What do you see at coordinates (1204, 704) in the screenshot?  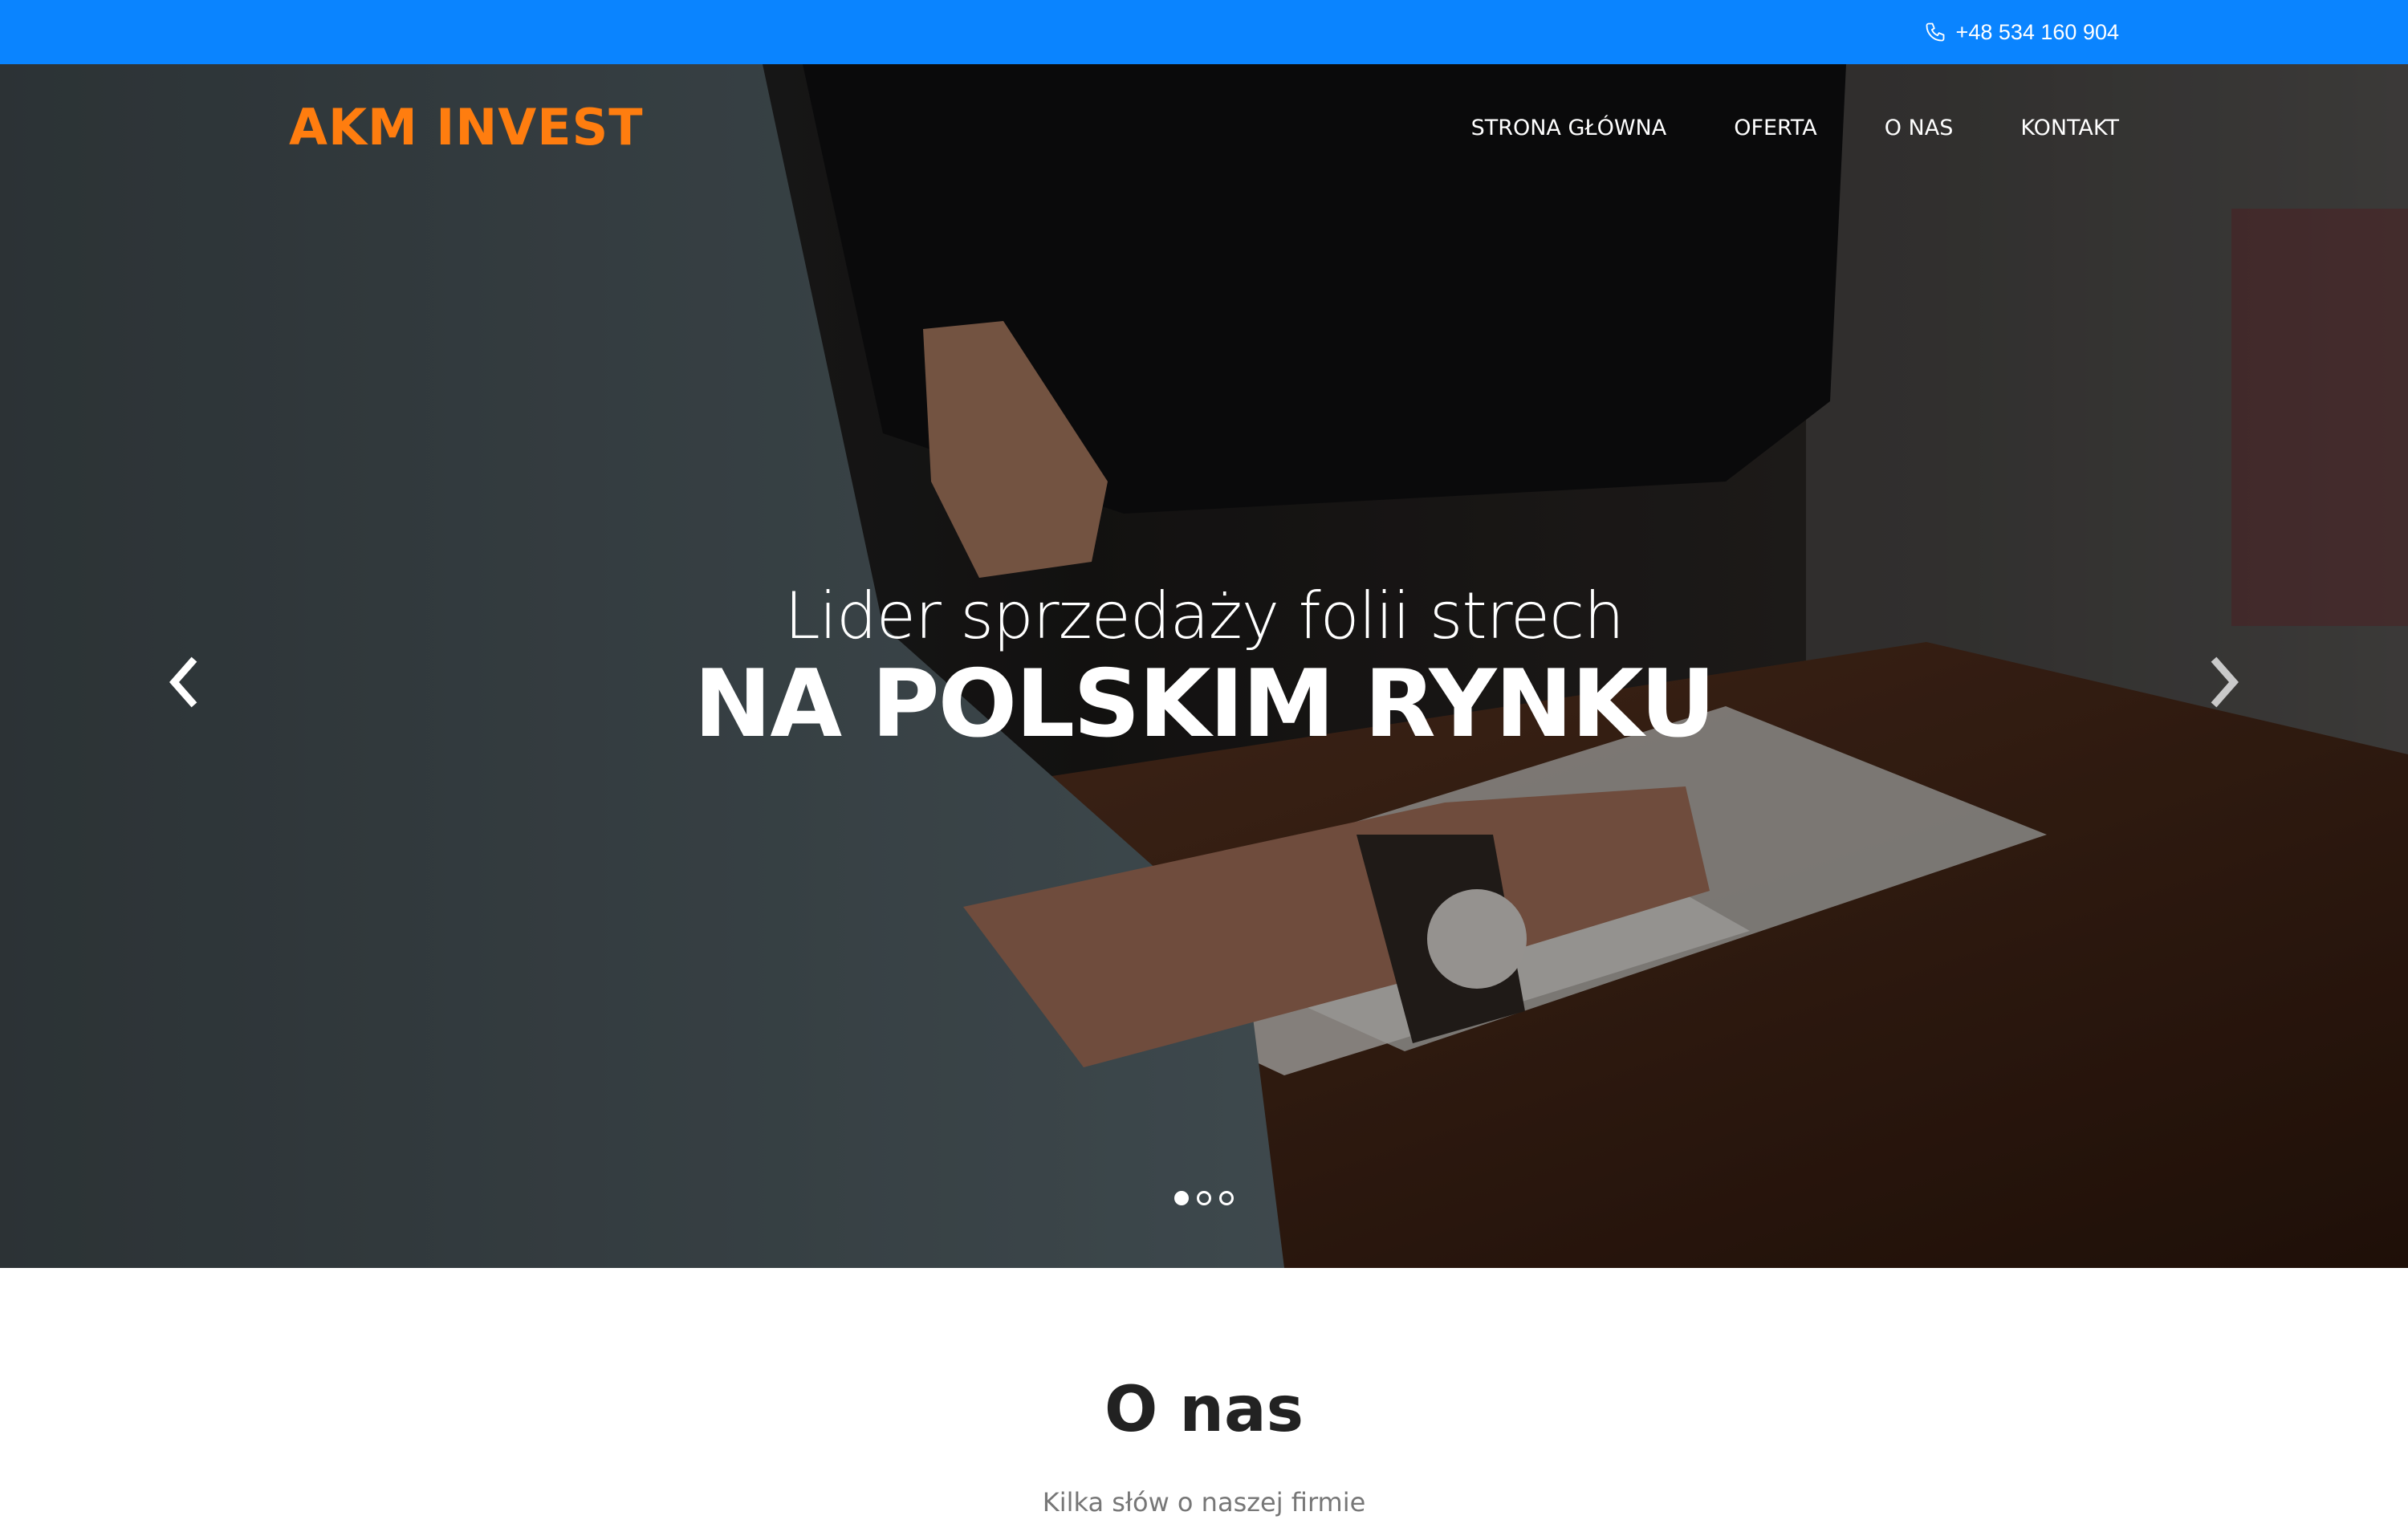 I see `hero-title: NA POLSKIM RYNKU` at bounding box center [1204, 704].